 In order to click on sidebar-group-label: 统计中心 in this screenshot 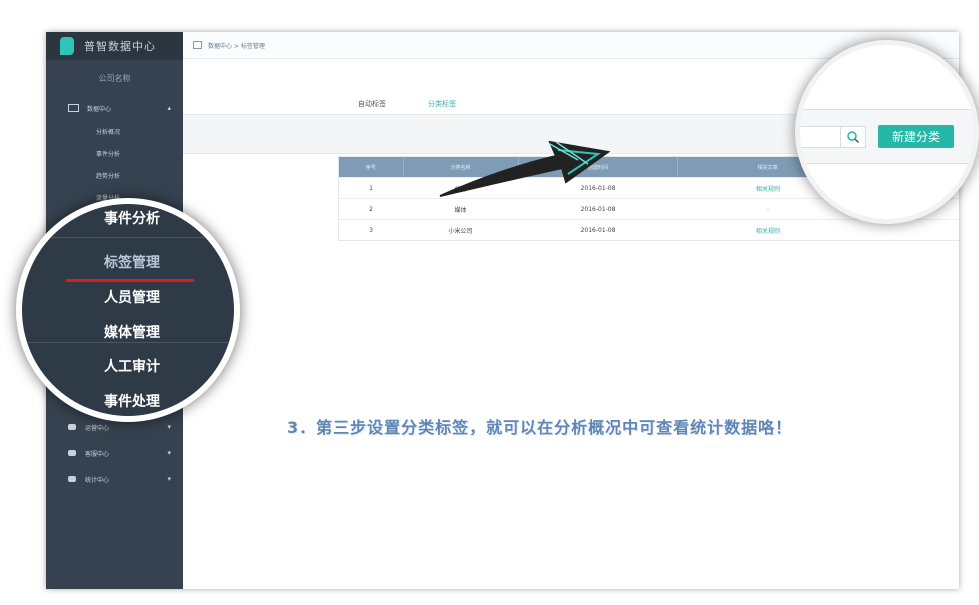, I will do `click(97, 480)`.